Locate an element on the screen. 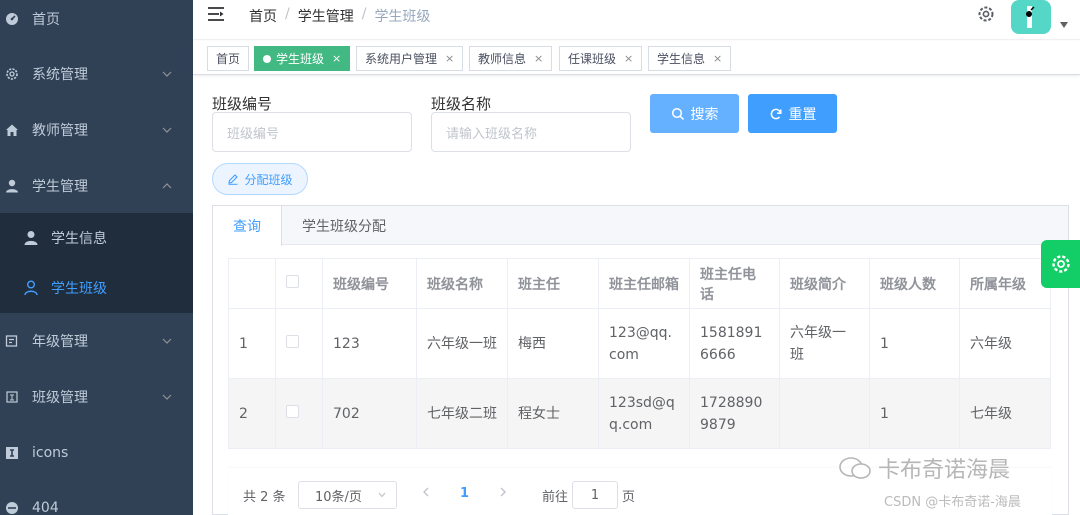 This screenshot has width=1080, height=515. tag-teacher-info: 教师信息 × is located at coordinates (511, 58).